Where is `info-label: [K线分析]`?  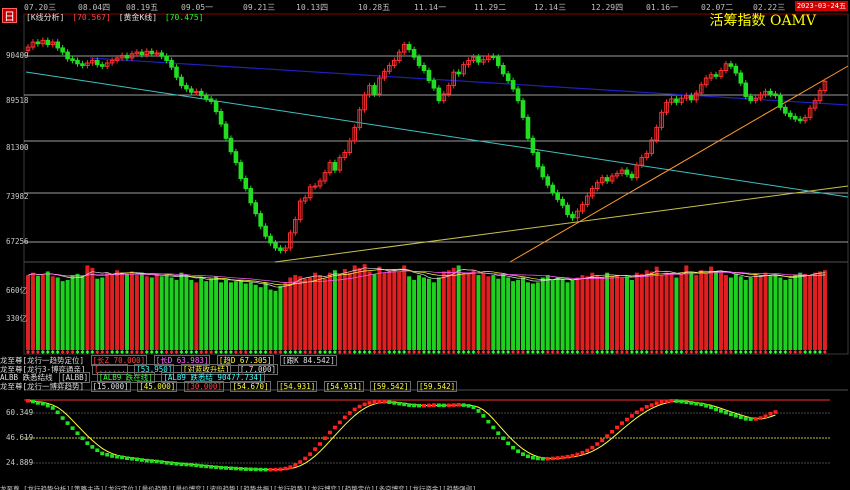 info-label: [K线分析] is located at coordinates (45, 17).